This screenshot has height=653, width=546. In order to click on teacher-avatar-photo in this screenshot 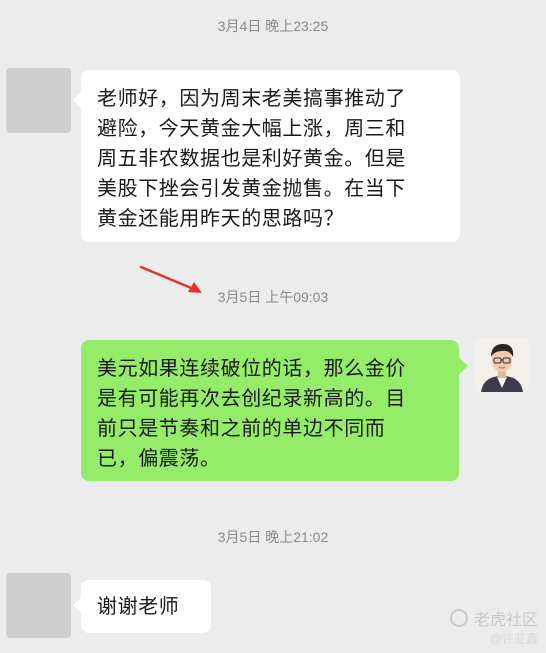, I will do `click(502, 365)`.